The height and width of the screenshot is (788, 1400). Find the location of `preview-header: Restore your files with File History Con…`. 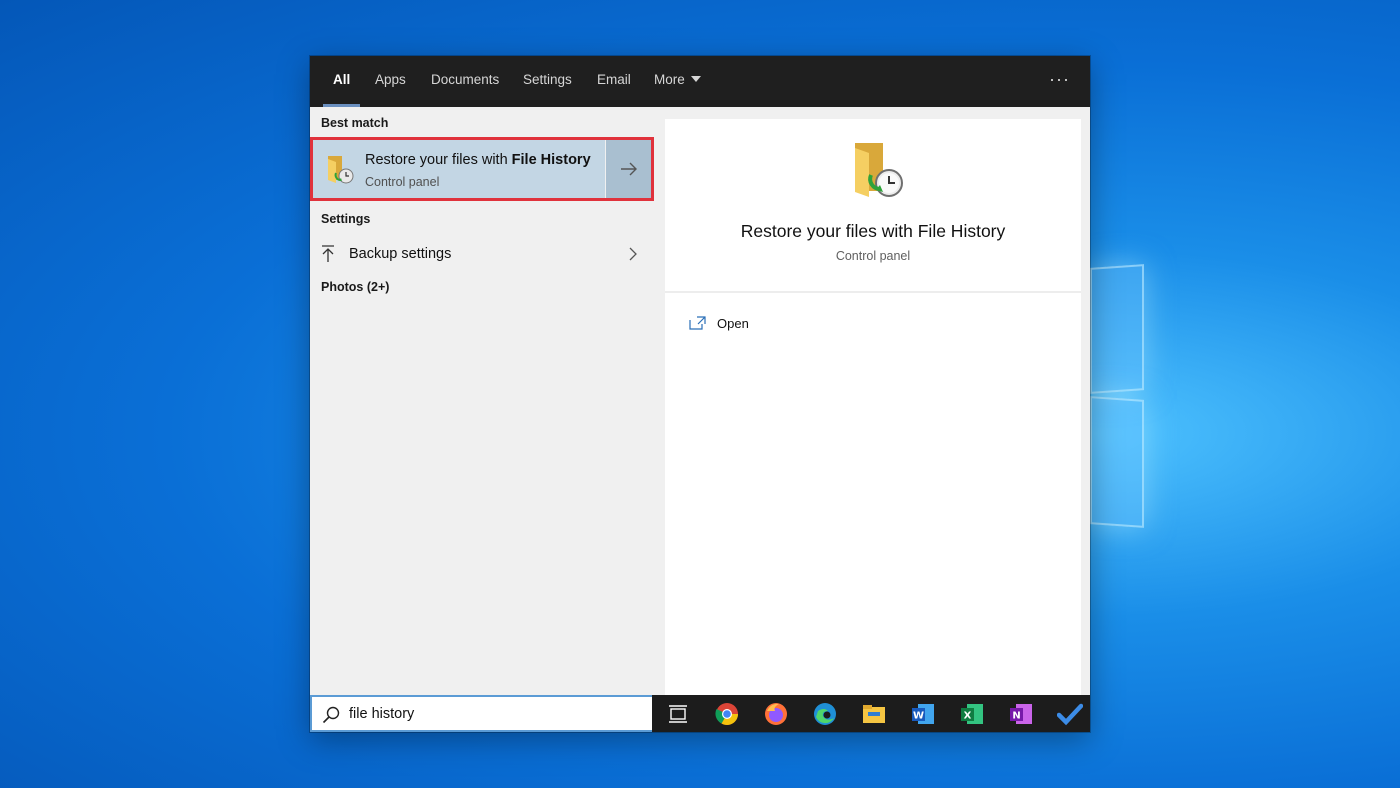

preview-header: Restore your files with File History Con… is located at coordinates (873, 206).